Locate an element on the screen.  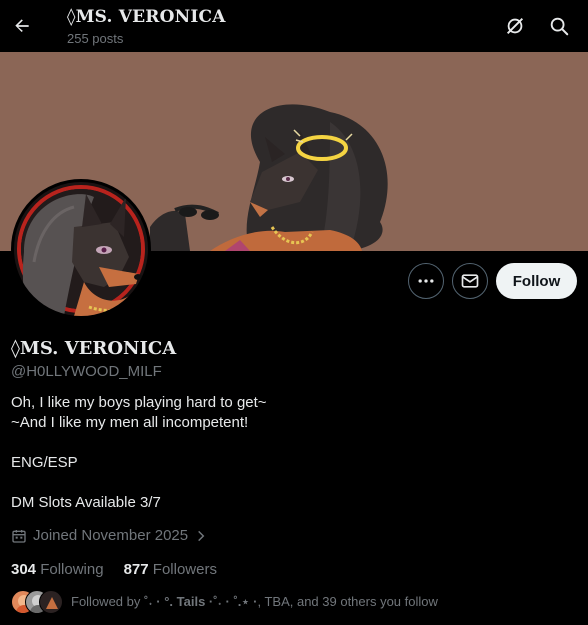
followers-label: Followers is located at coordinates (184, 569).